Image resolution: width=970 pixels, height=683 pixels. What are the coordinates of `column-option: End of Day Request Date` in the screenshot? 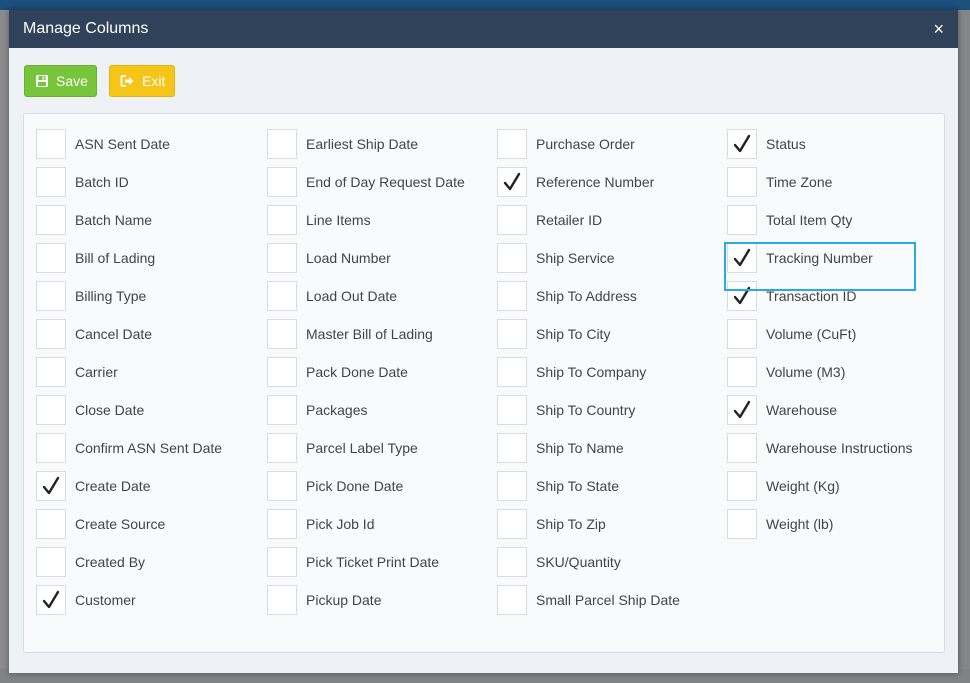 It's located at (372, 182).